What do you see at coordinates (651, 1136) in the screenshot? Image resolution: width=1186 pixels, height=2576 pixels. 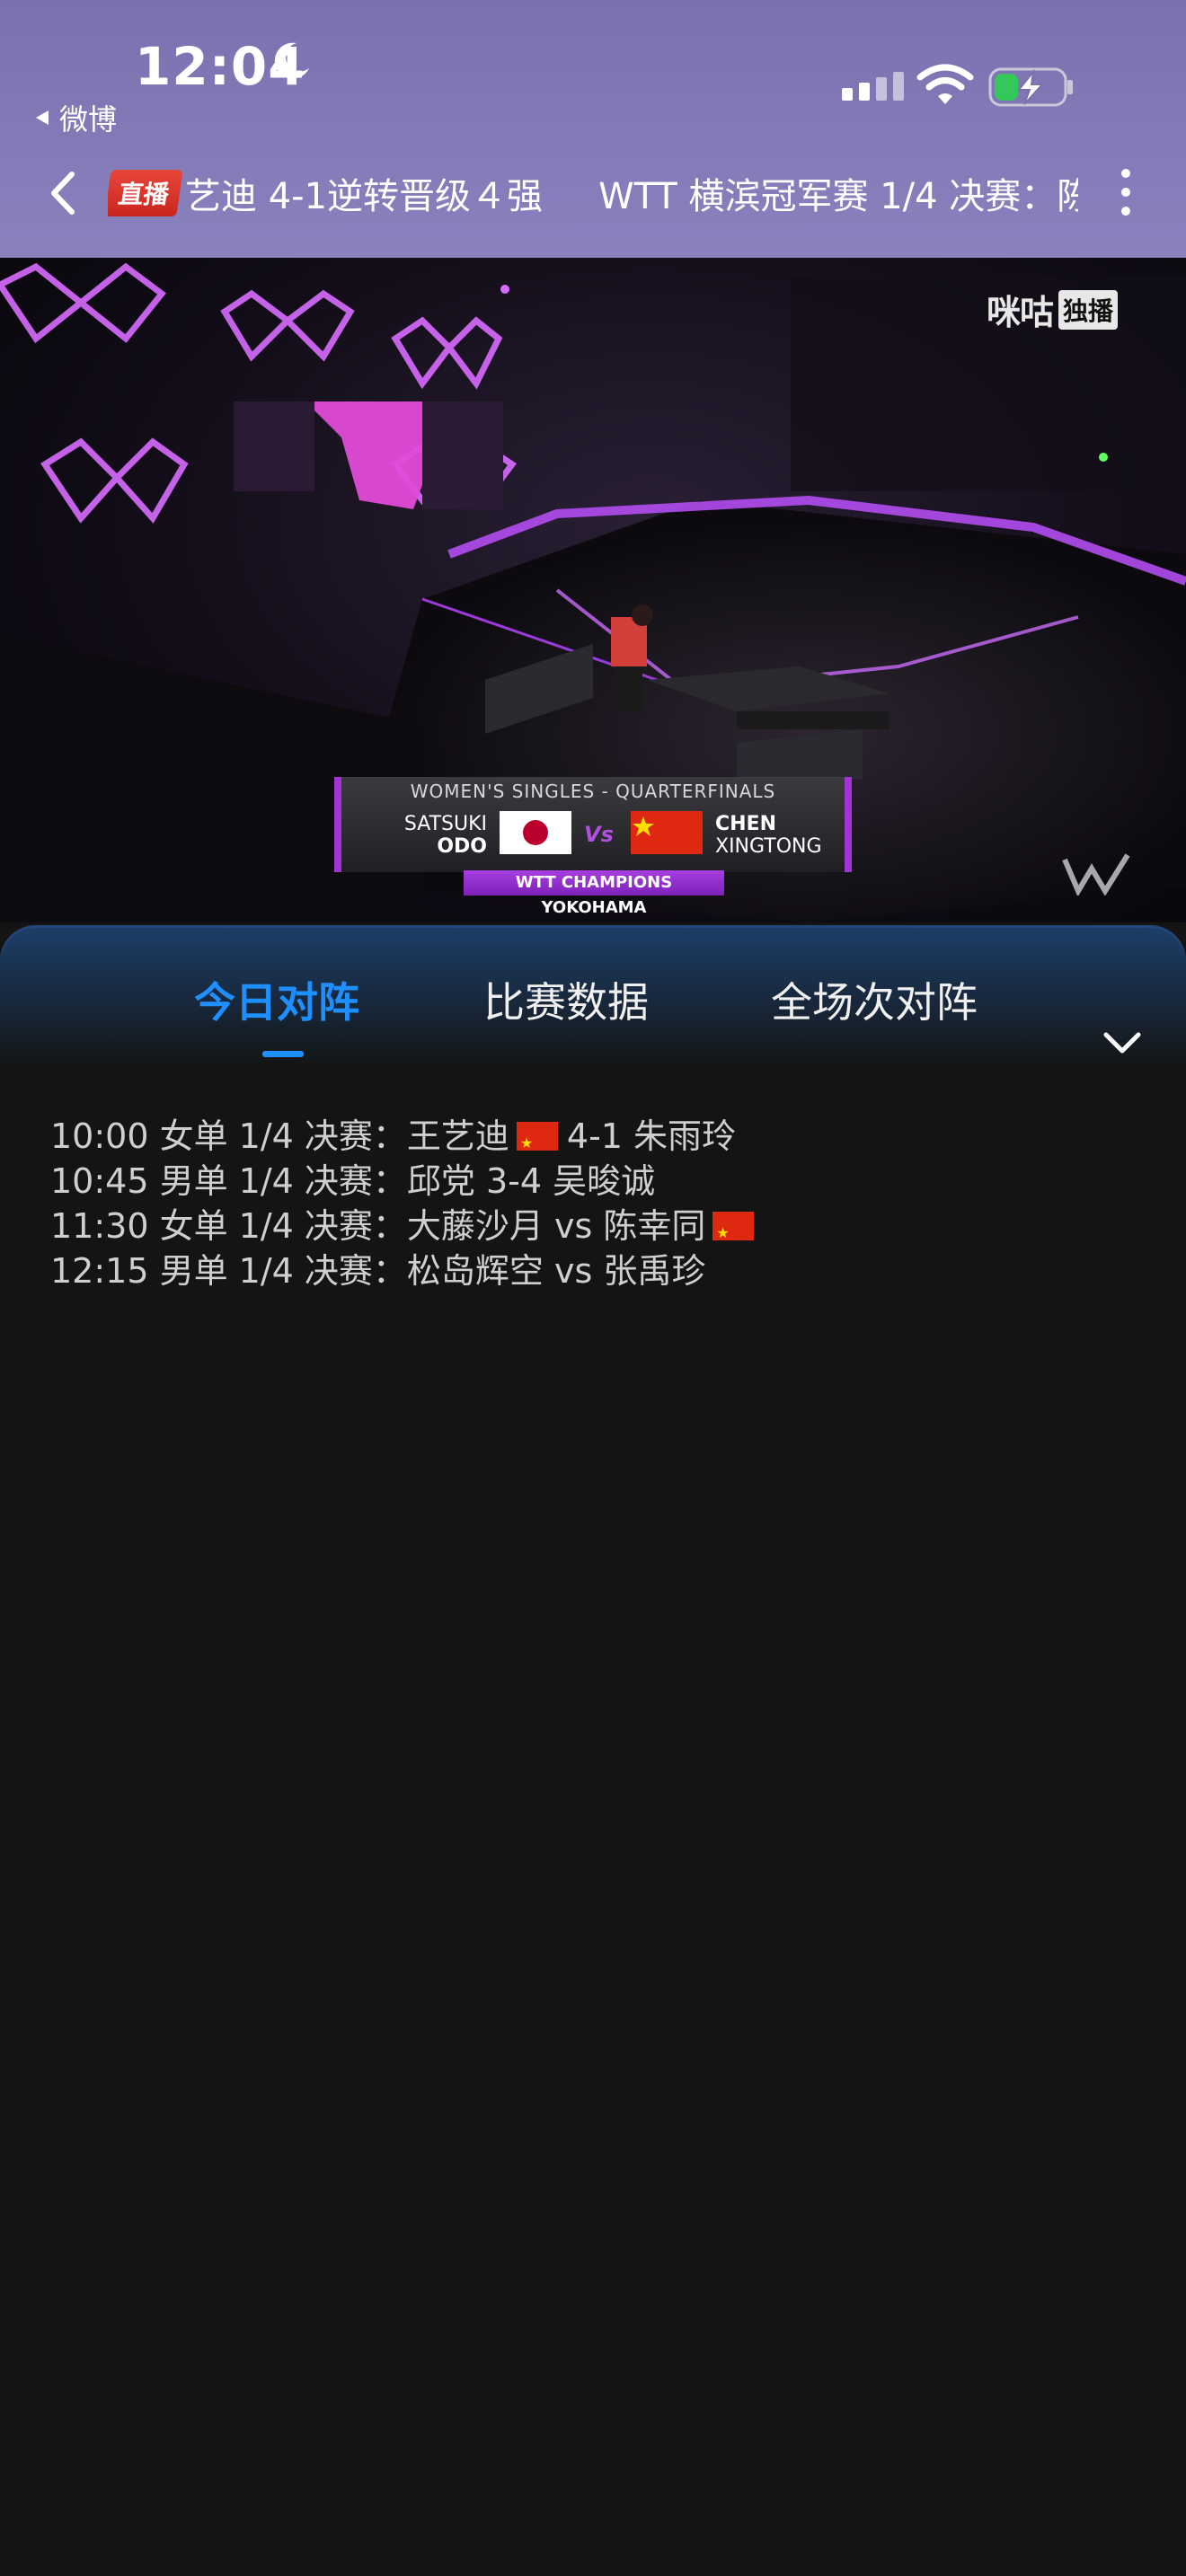 I see `schedule-text: 4-1 朱雨玲` at bounding box center [651, 1136].